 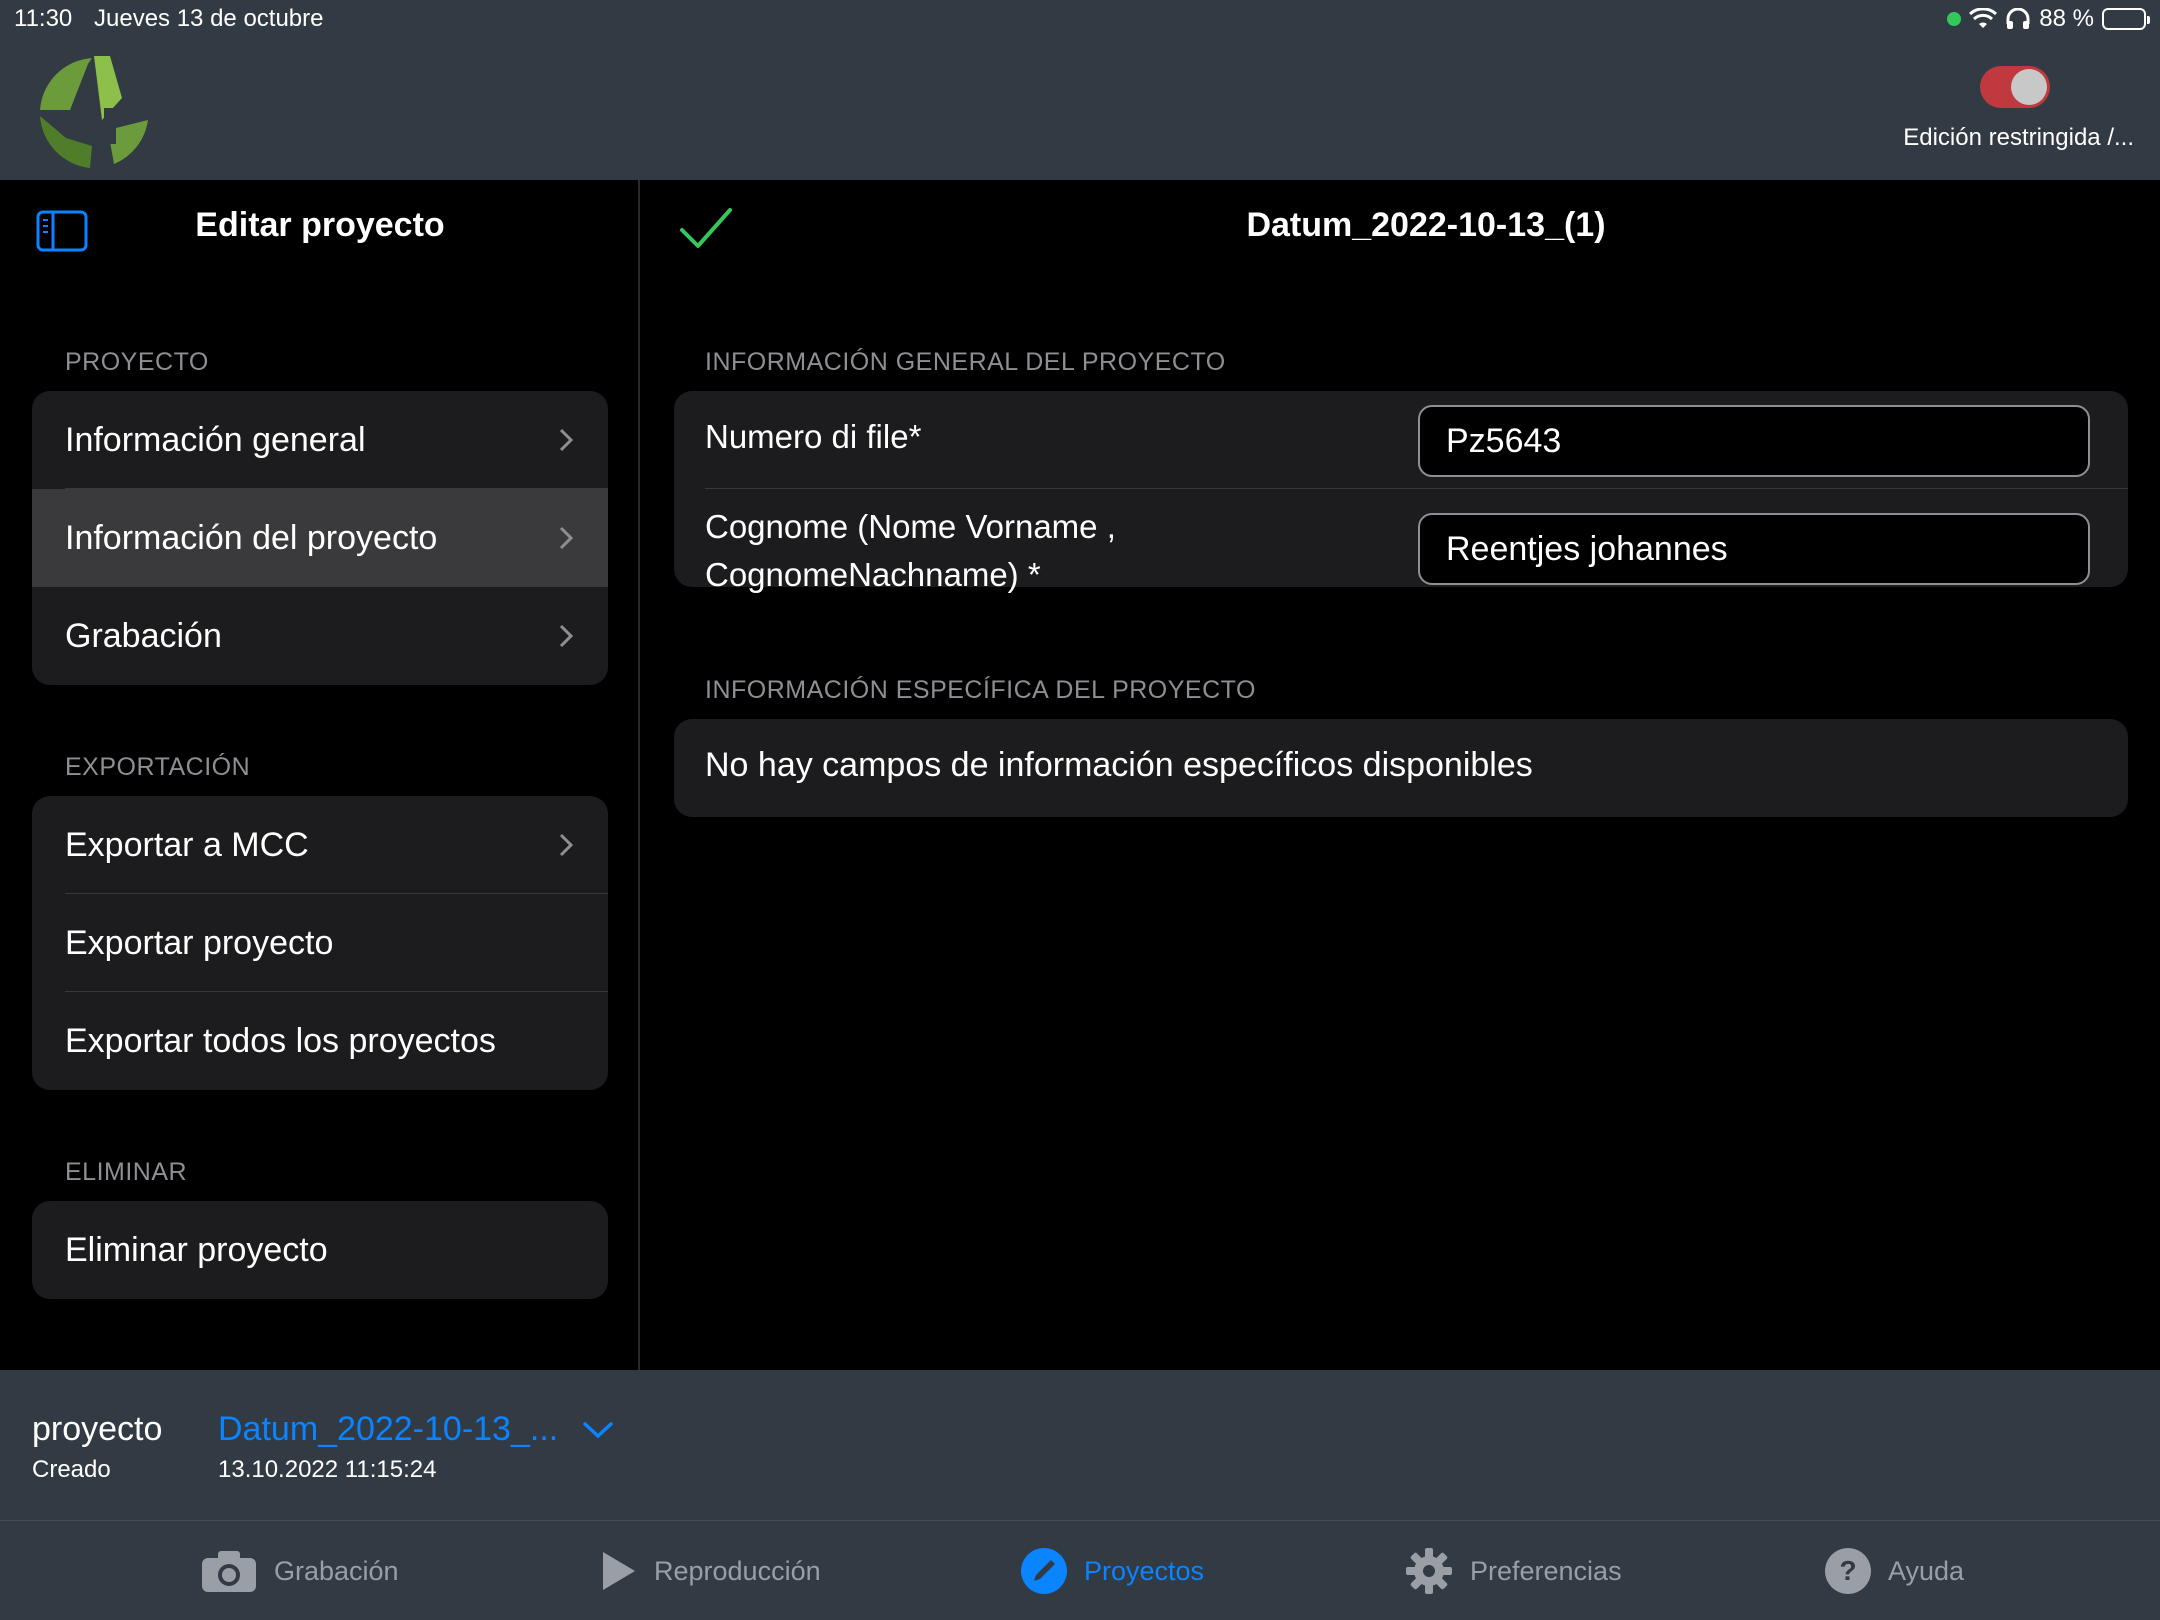 I want to click on section-label-exportacion: EXPORTACIÓN, so click(x=158, y=767).